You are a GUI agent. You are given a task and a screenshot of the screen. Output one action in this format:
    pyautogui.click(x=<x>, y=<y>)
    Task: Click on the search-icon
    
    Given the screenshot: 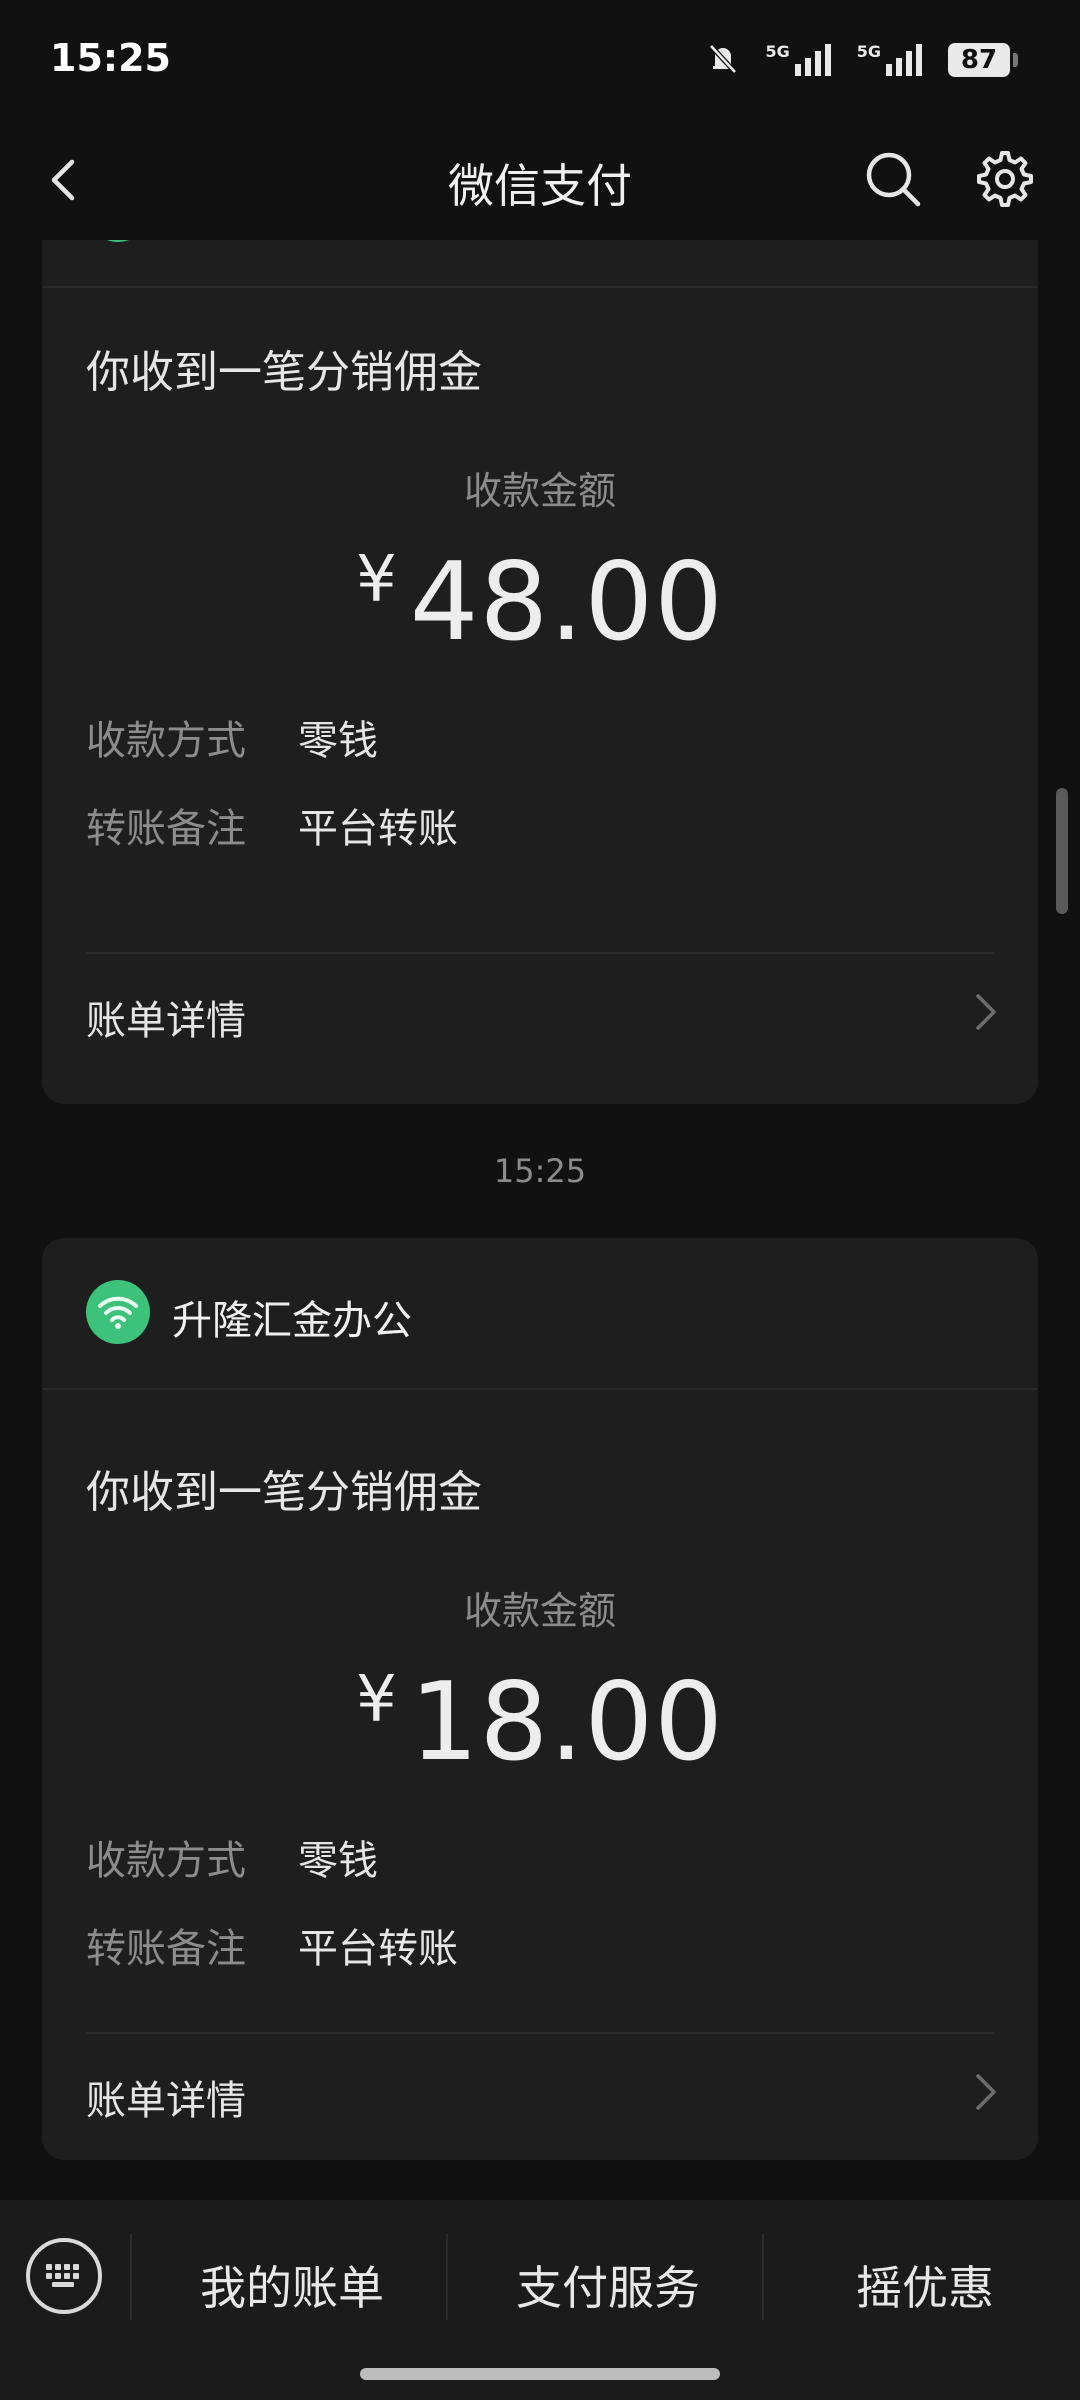 What is the action you would take?
    pyautogui.click(x=893, y=179)
    